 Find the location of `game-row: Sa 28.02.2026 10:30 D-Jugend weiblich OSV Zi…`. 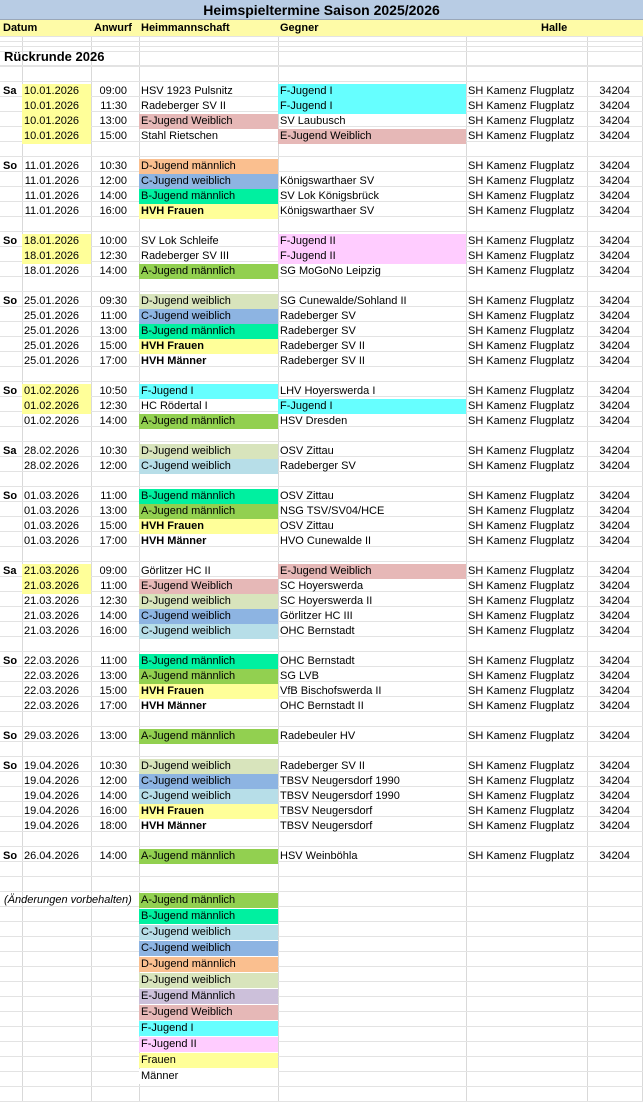

game-row: Sa 28.02.2026 10:30 D-Jugend weiblich OSV Zi… is located at coordinates (321, 451).